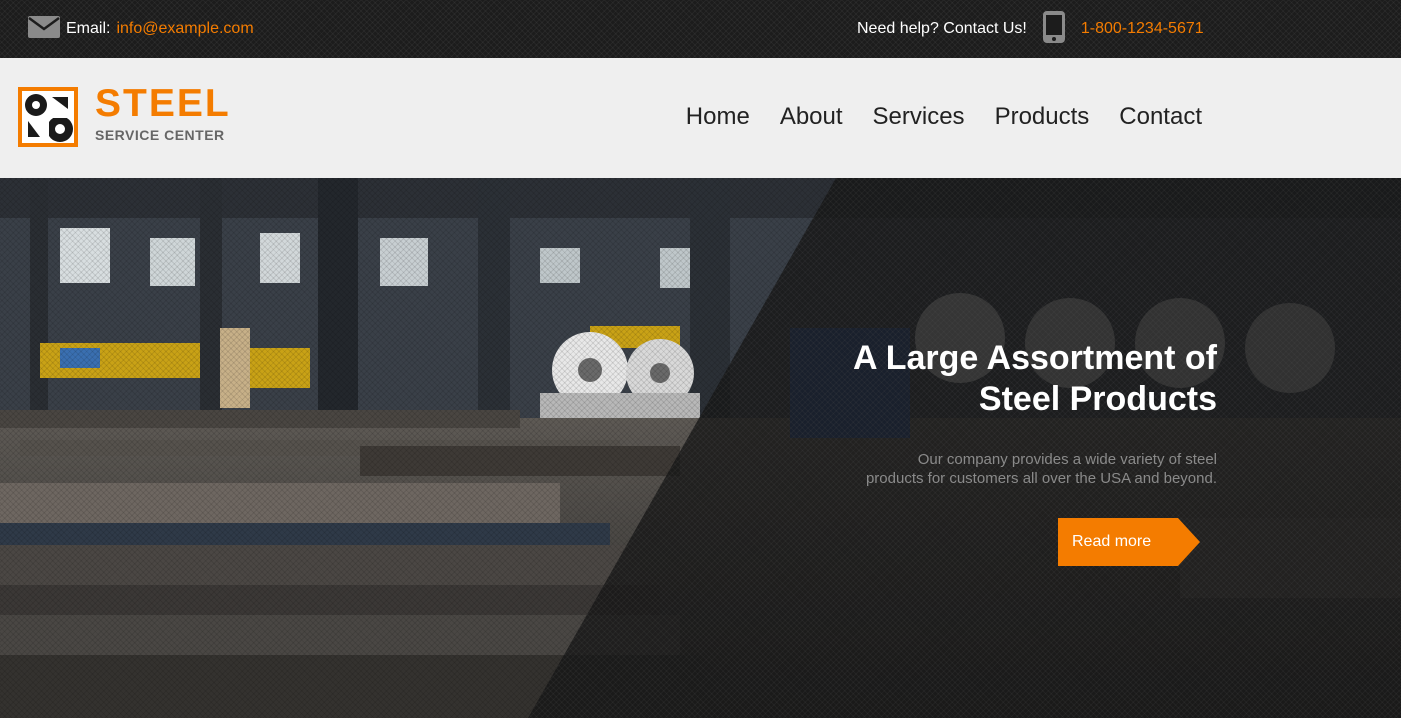 Image resolution: width=1401 pixels, height=718 pixels. I want to click on logo: STEEL SERVICE CENTER, so click(124, 114).